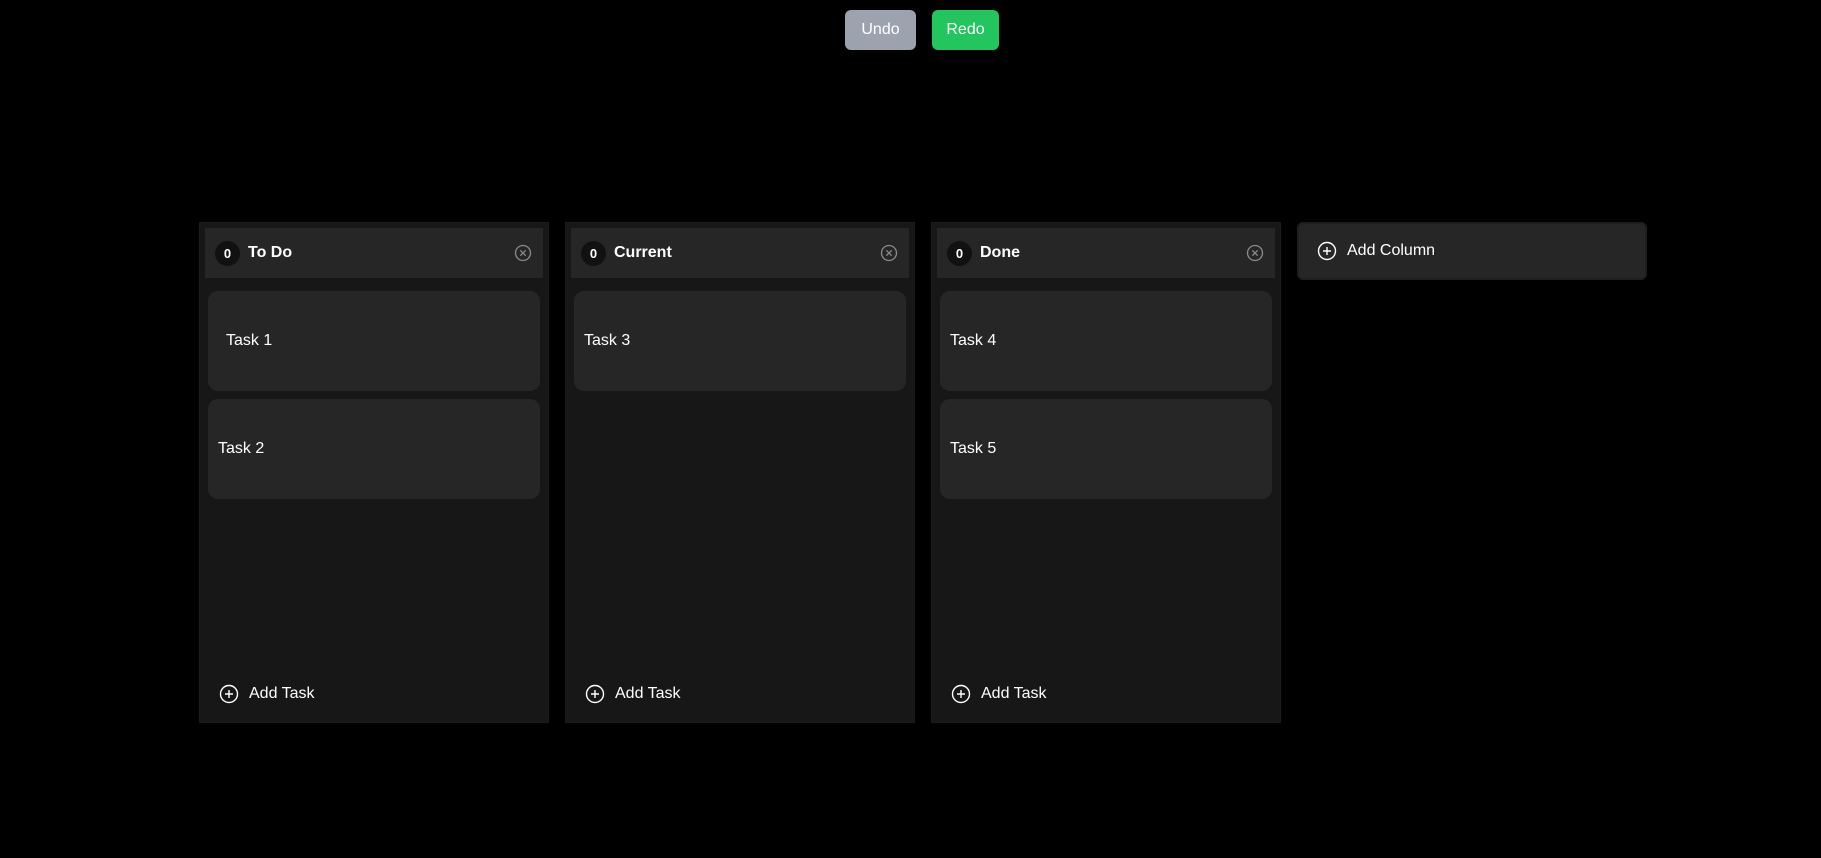 This screenshot has width=1821, height=858. What do you see at coordinates (374, 449) in the screenshot?
I see `task-card: Task 2` at bounding box center [374, 449].